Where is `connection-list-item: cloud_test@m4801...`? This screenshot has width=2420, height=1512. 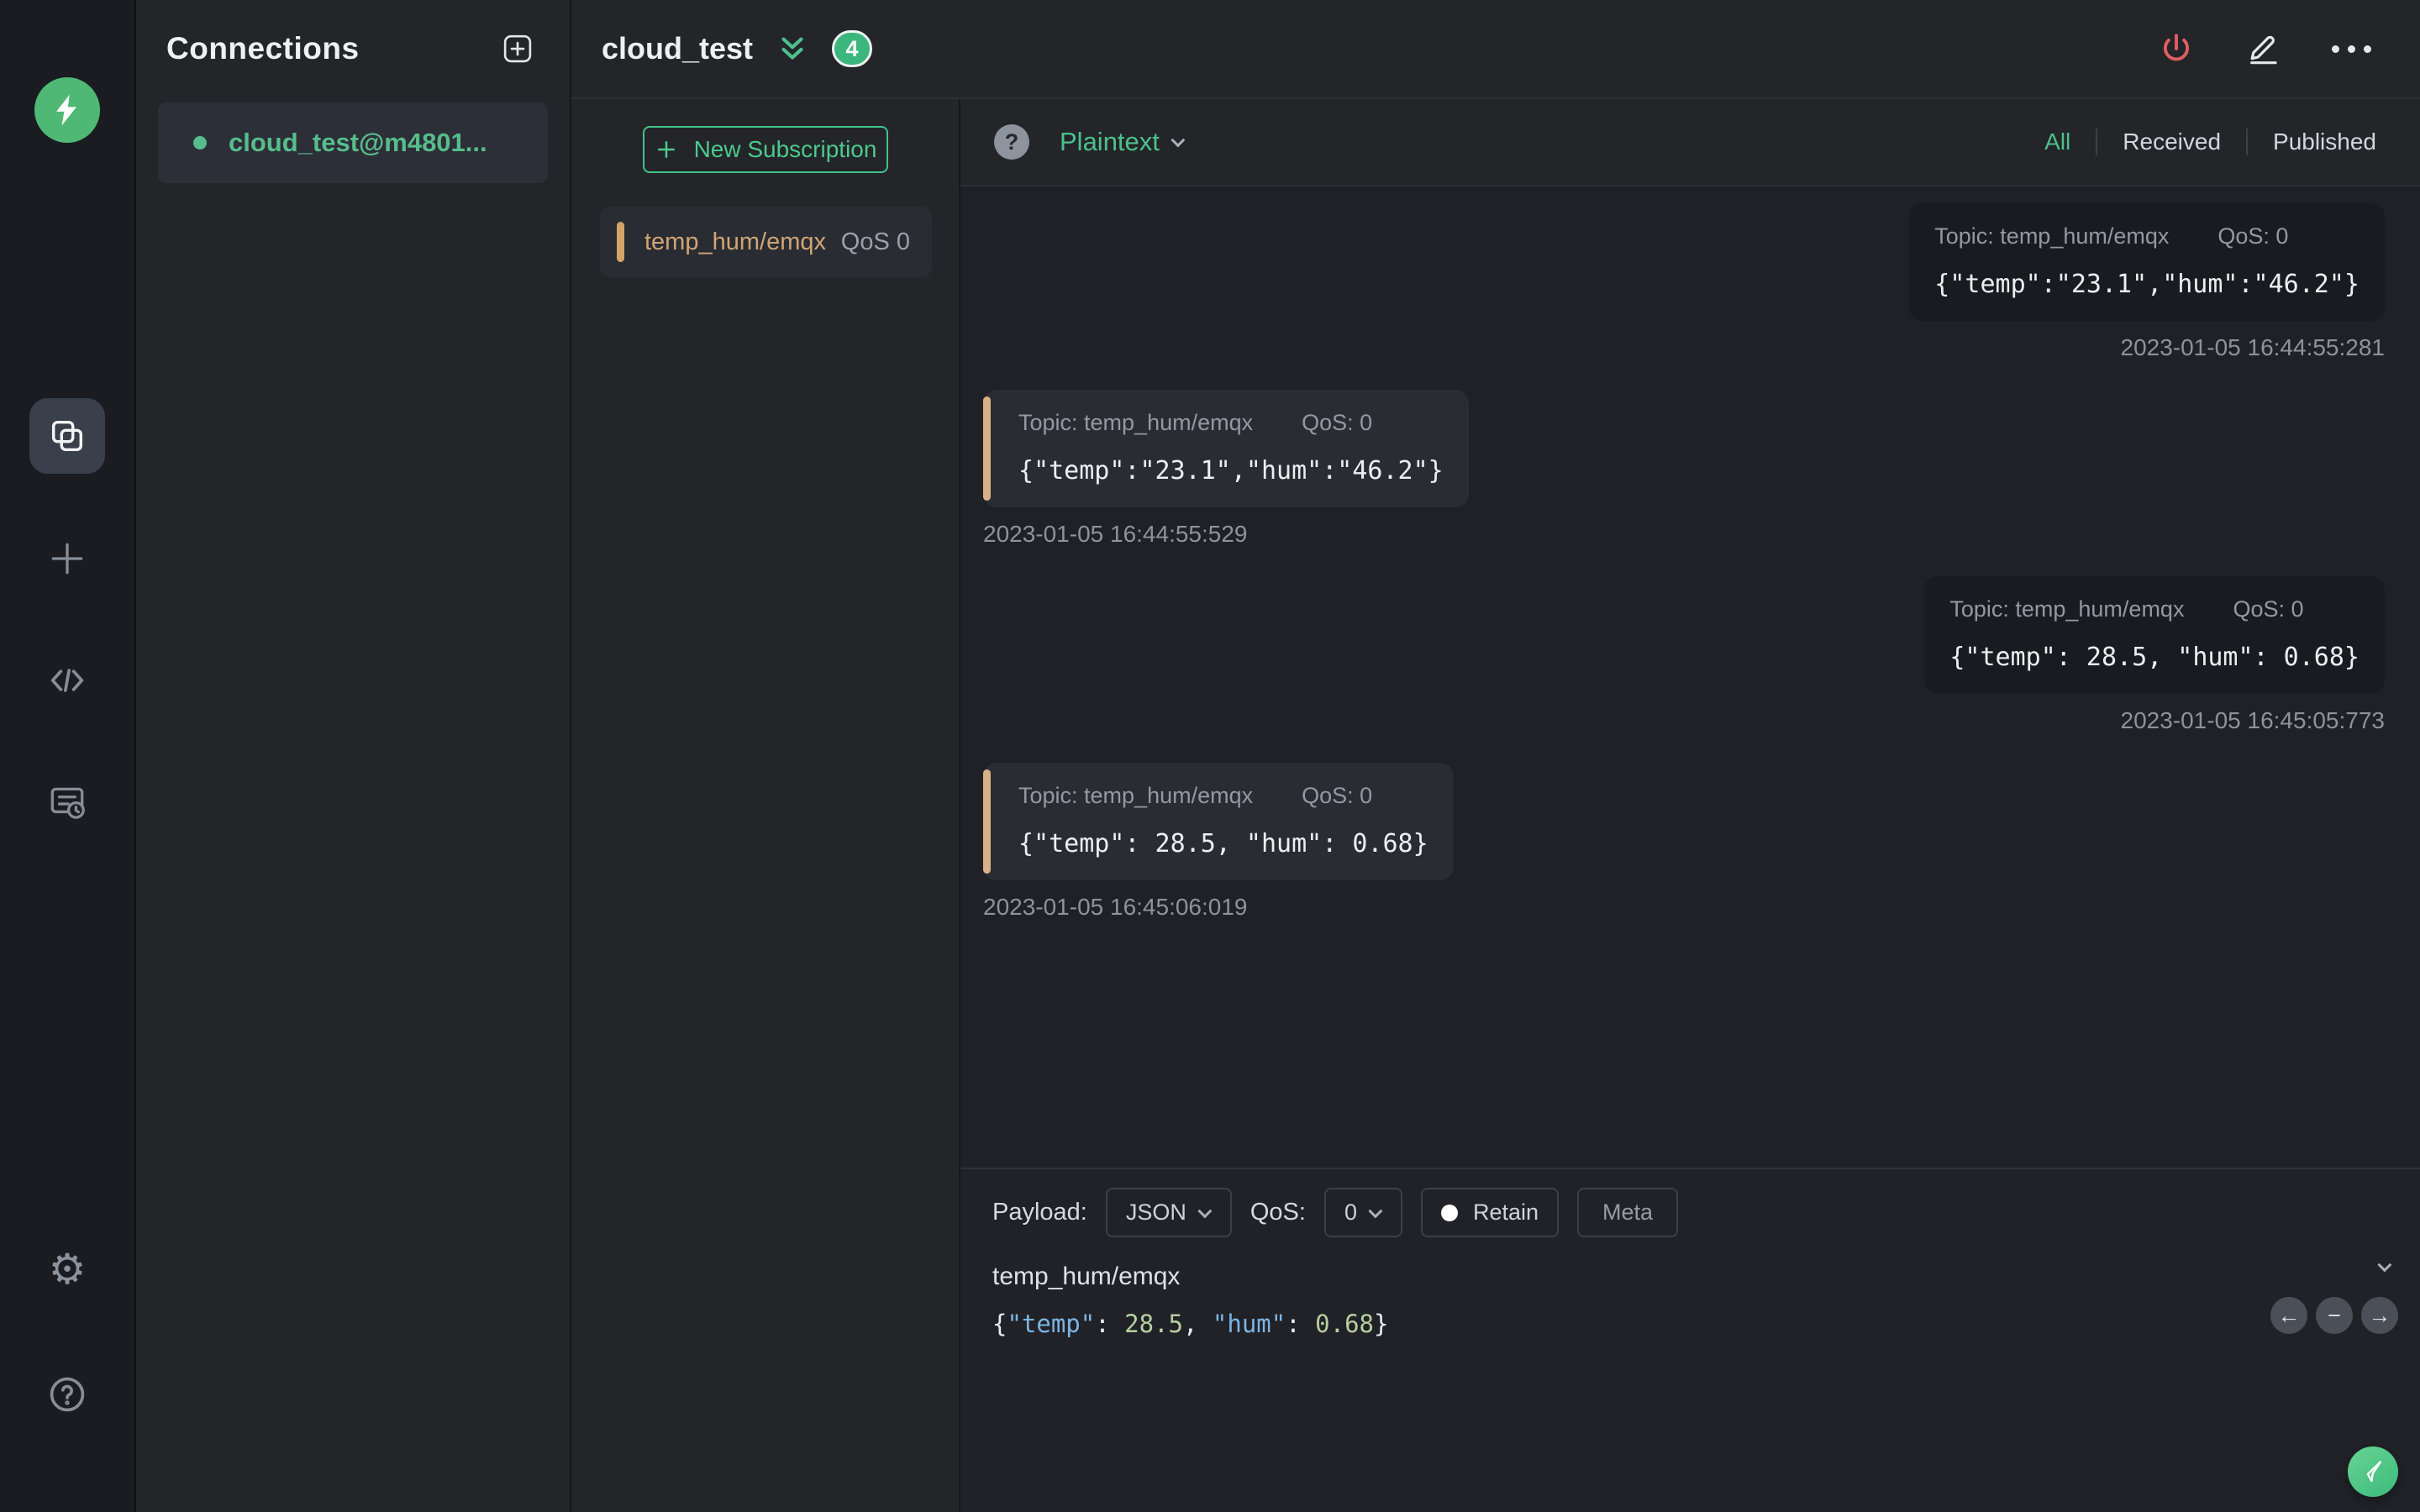
connection-list-item: cloud_test@m4801... is located at coordinates (353, 142).